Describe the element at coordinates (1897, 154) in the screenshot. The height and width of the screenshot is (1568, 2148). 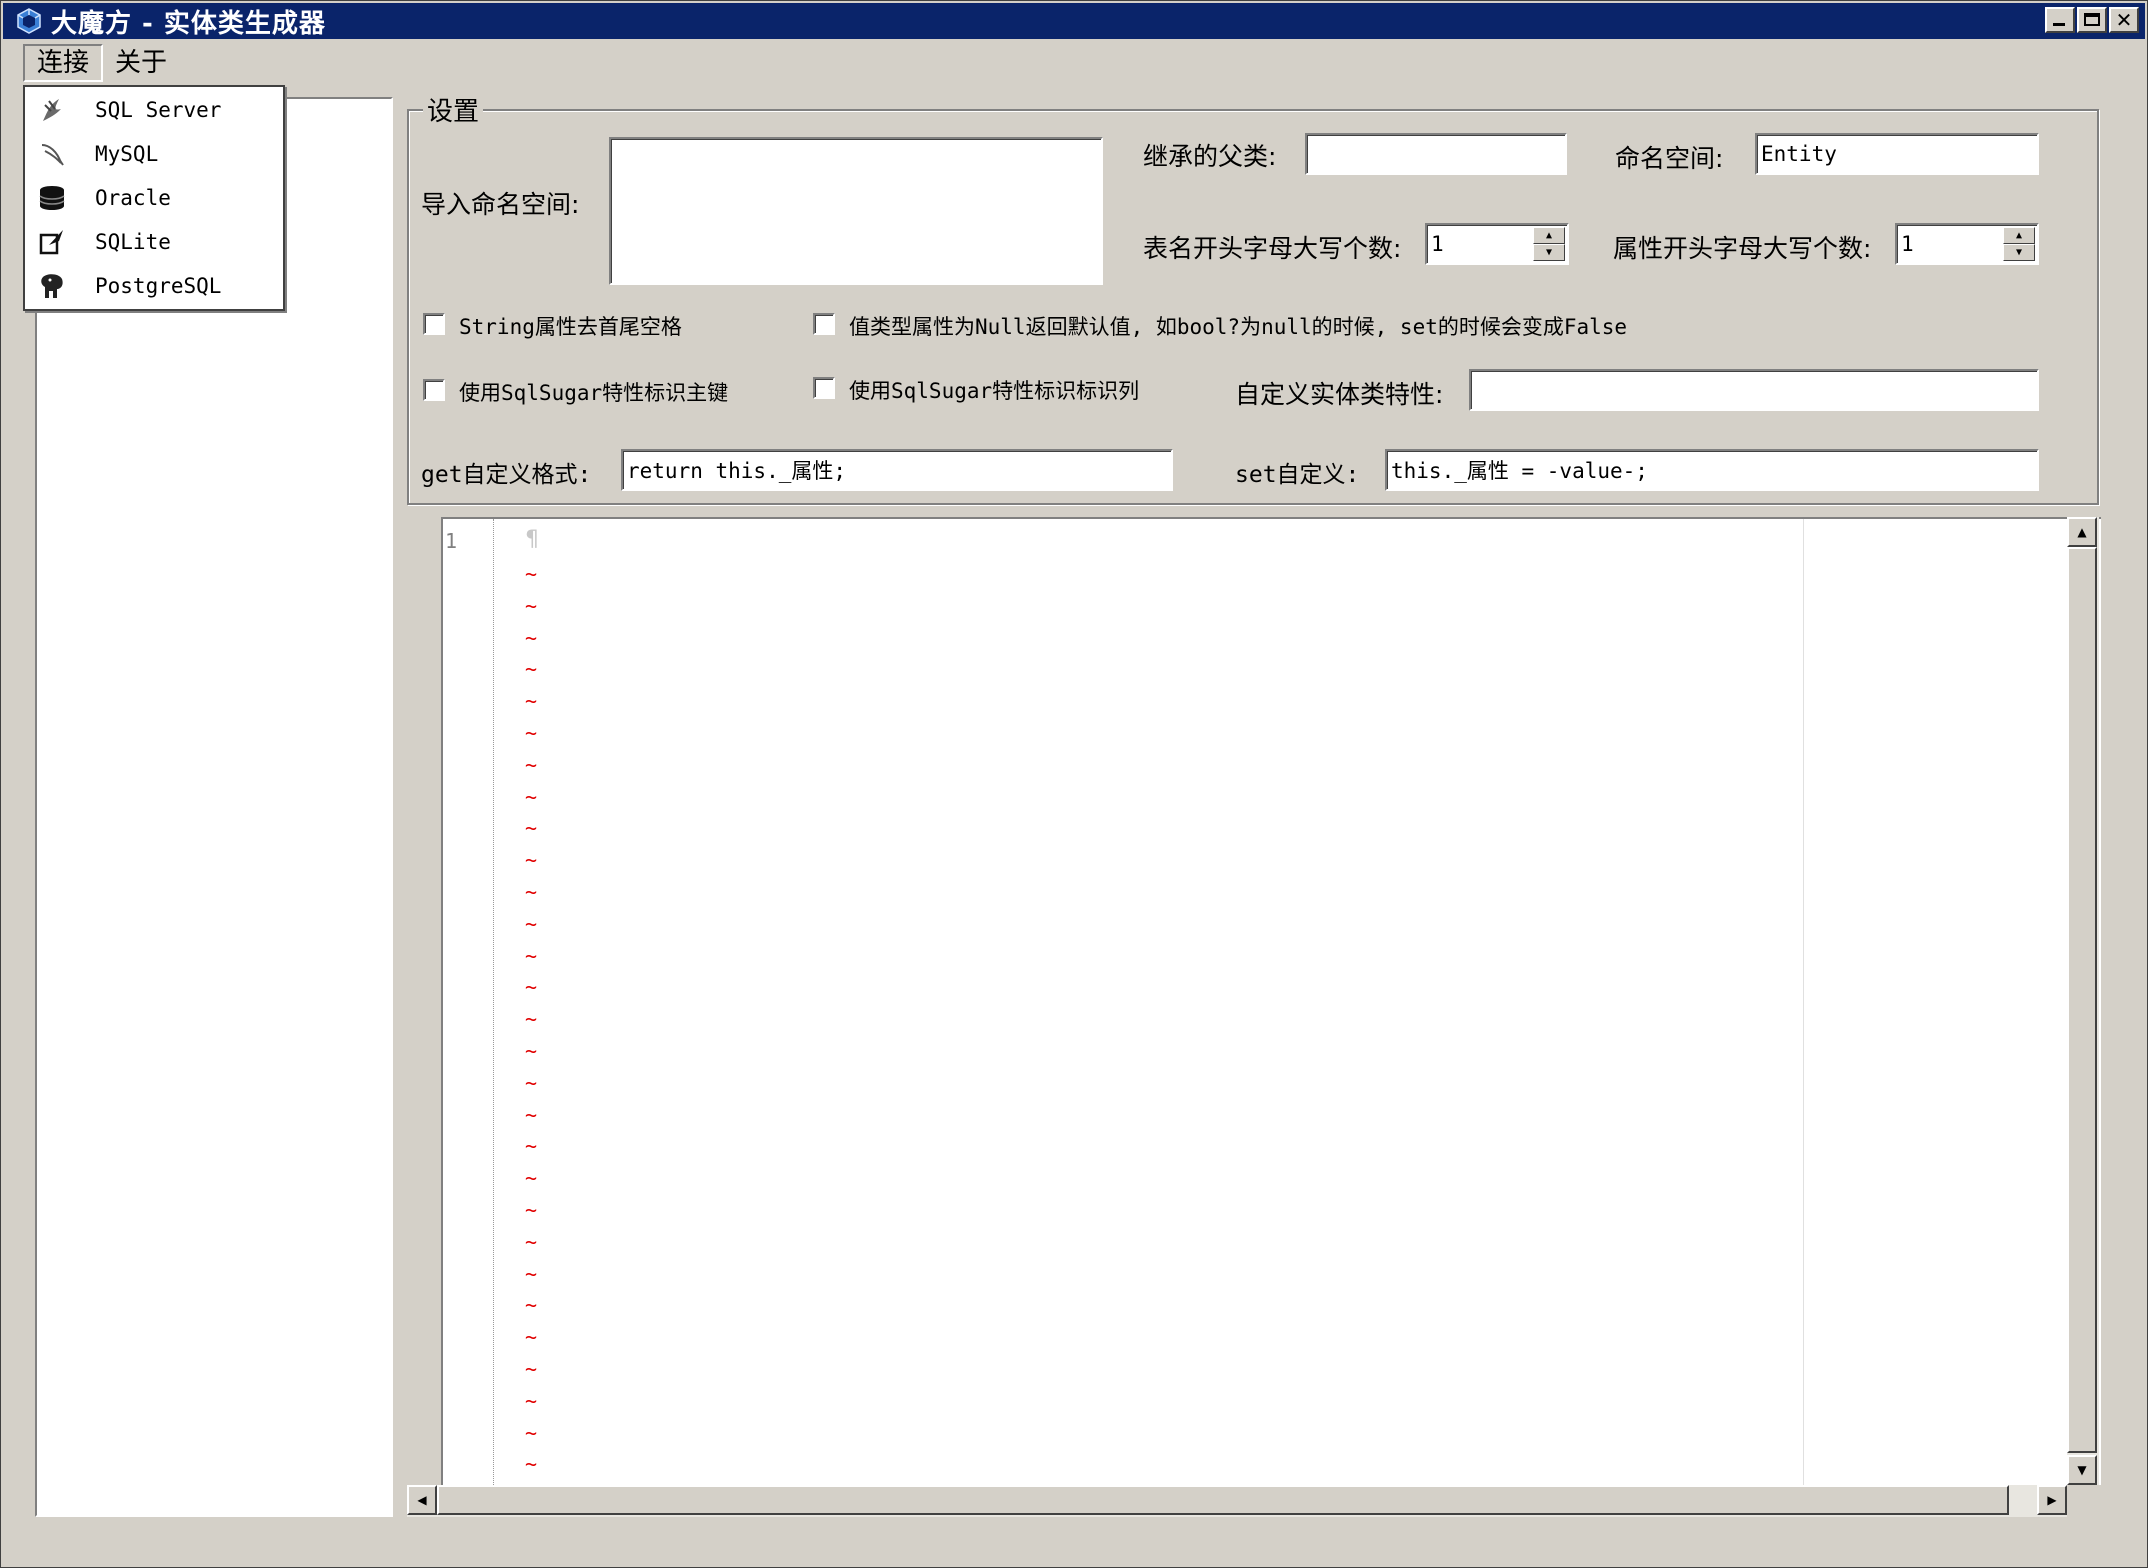
I see `namespace-input: Entity` at that location.